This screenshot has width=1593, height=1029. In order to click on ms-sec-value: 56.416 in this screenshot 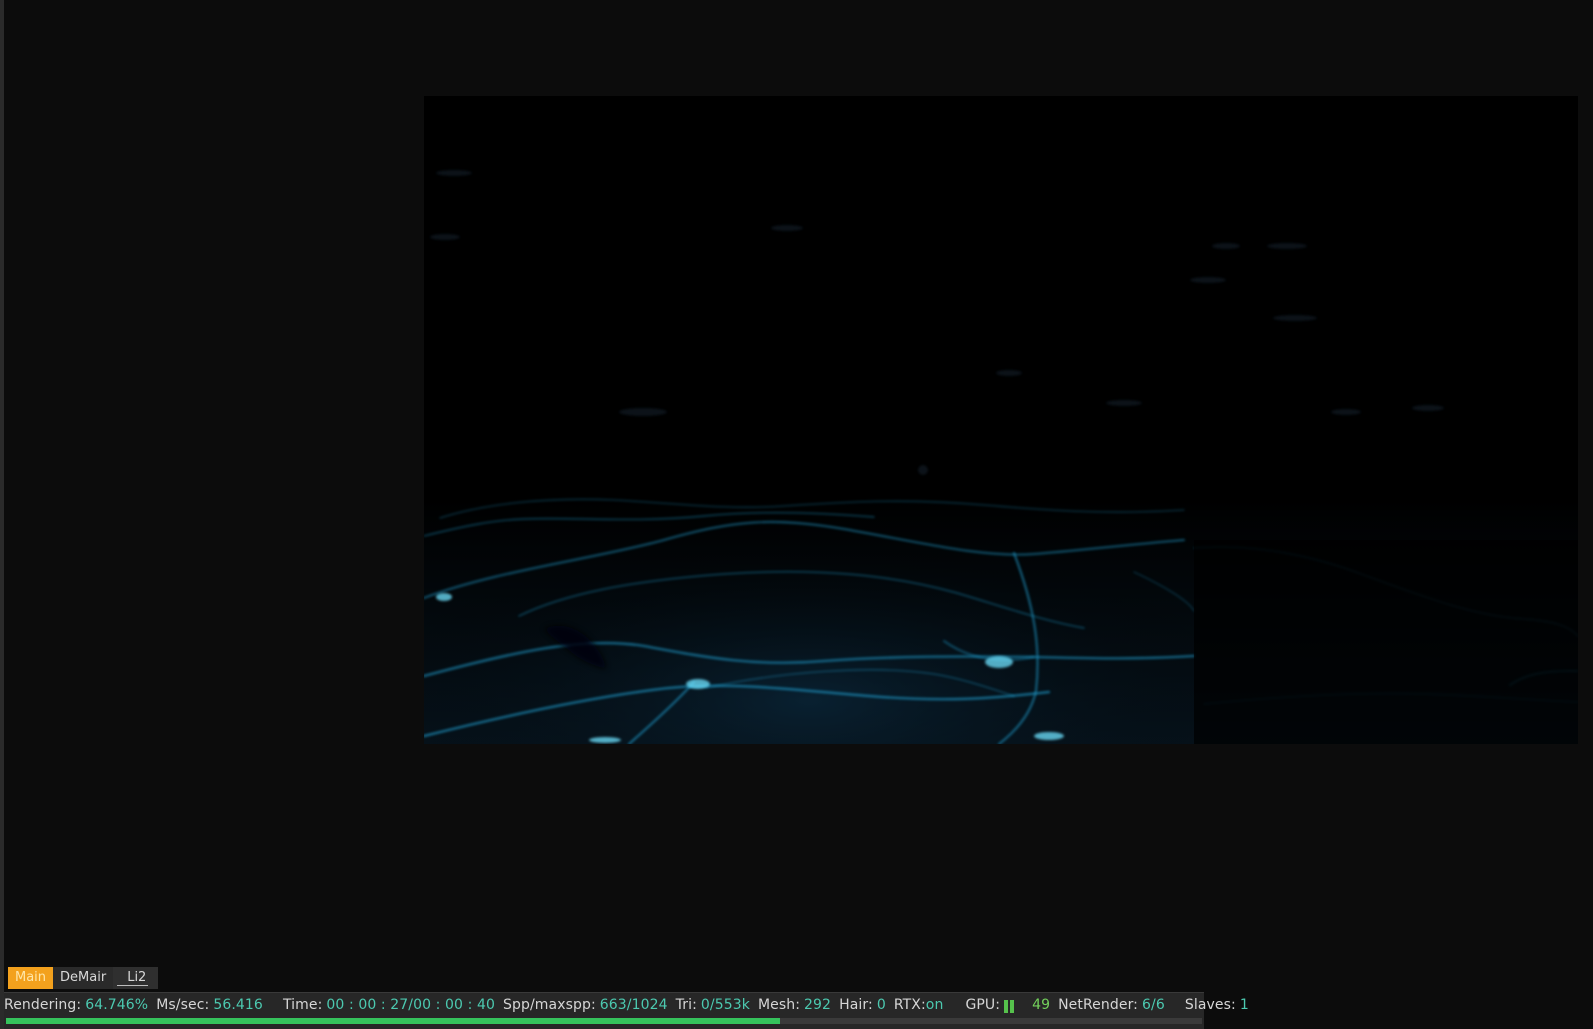, I will do `click(238, 1005)`.